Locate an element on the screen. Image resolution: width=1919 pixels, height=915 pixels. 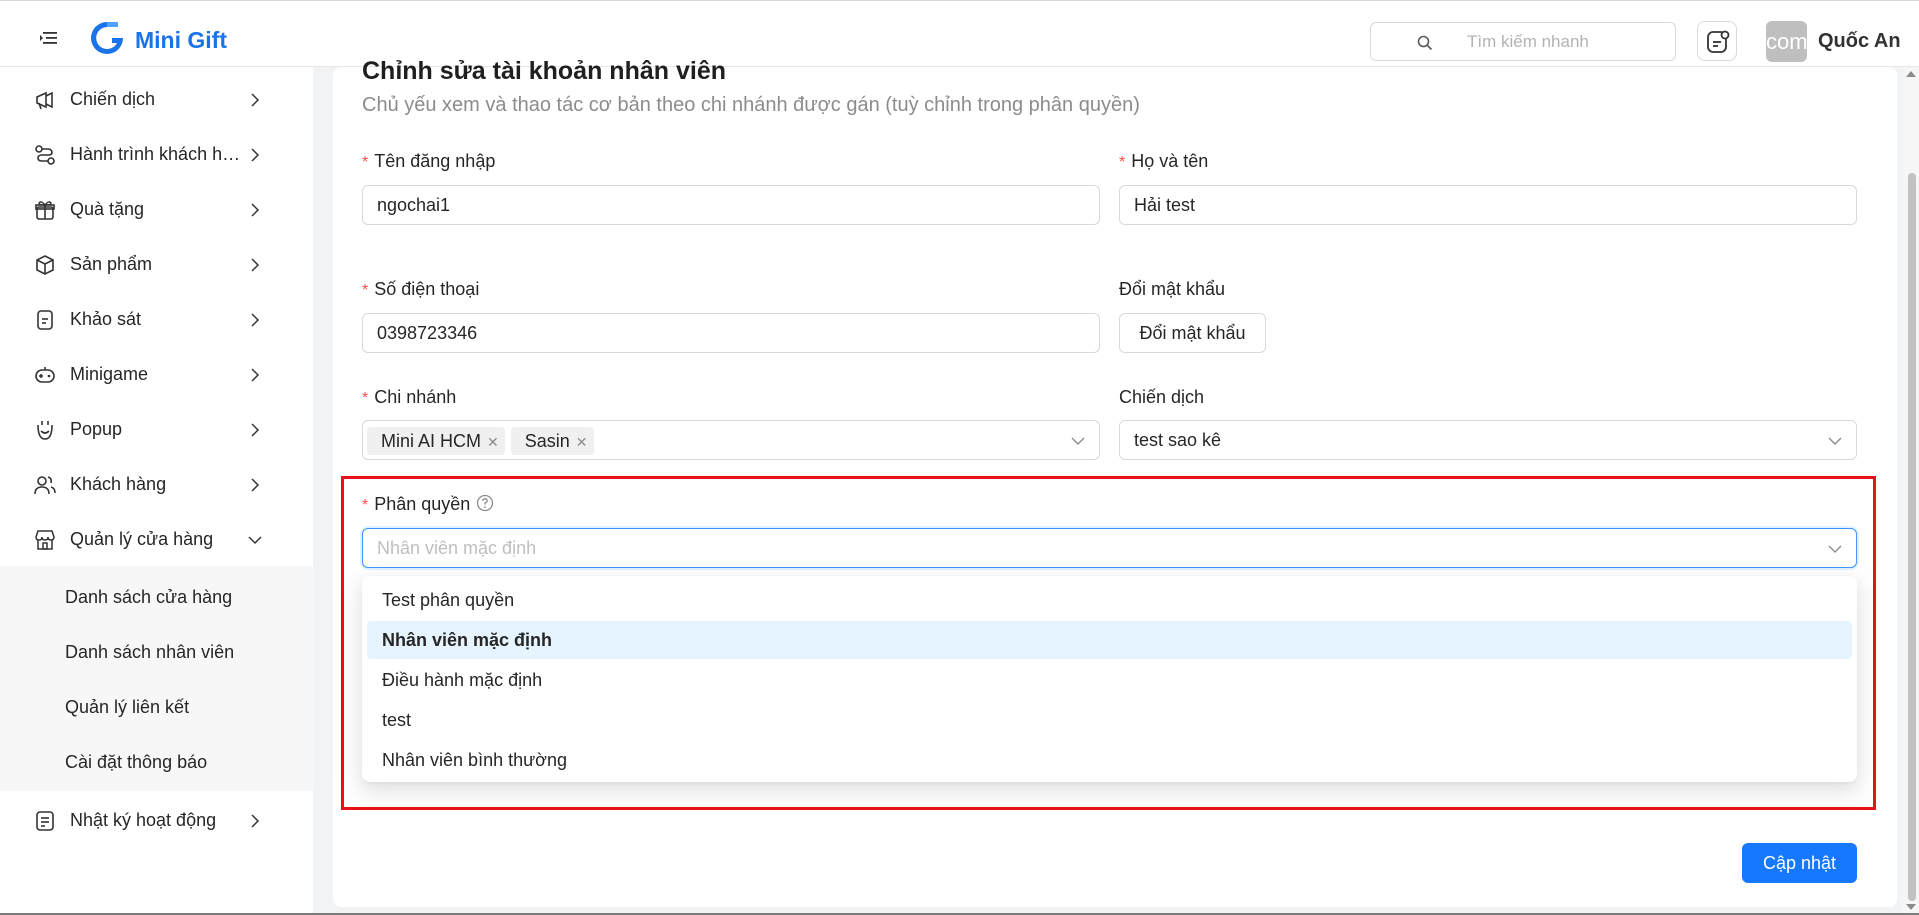
message-icon is located at coordinates (1718, 41).